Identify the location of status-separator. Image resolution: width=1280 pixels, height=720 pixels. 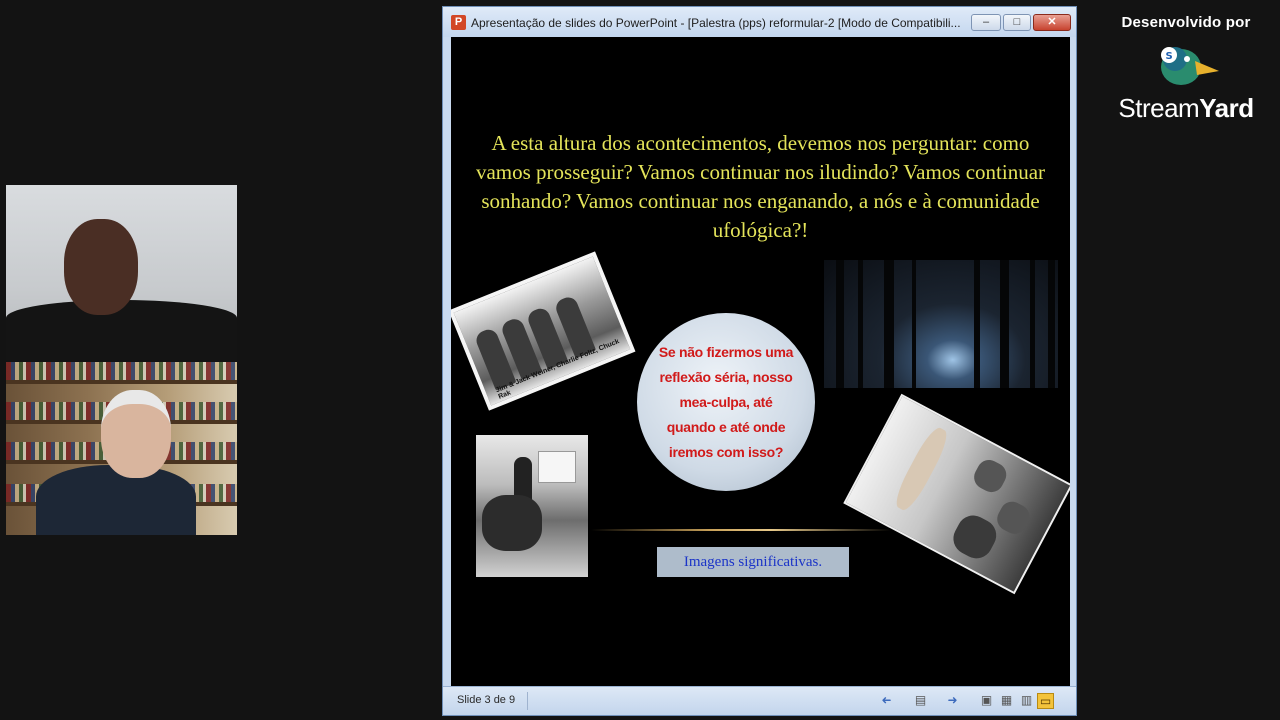
(527, 701).